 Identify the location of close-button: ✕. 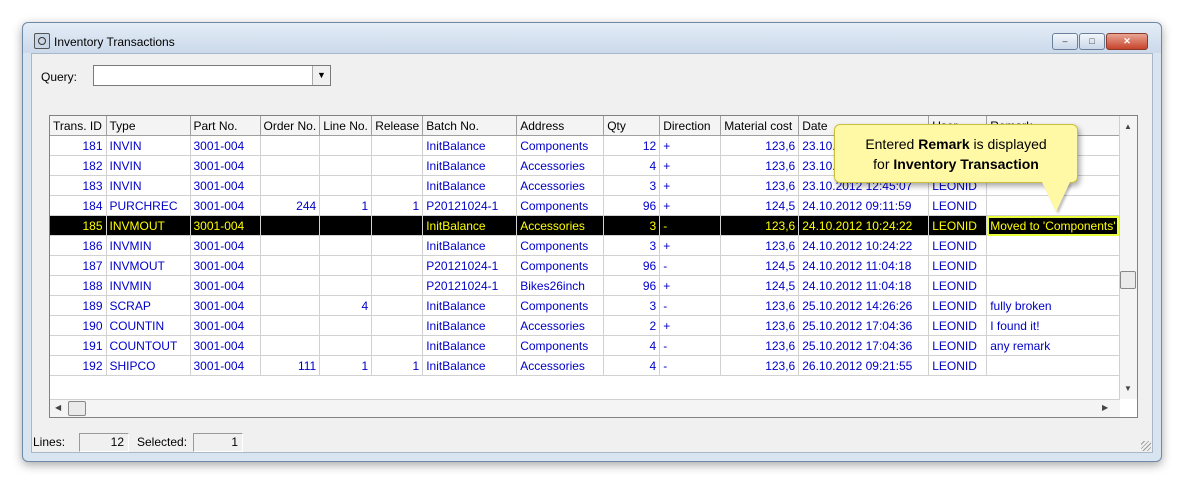
(1127, 41).